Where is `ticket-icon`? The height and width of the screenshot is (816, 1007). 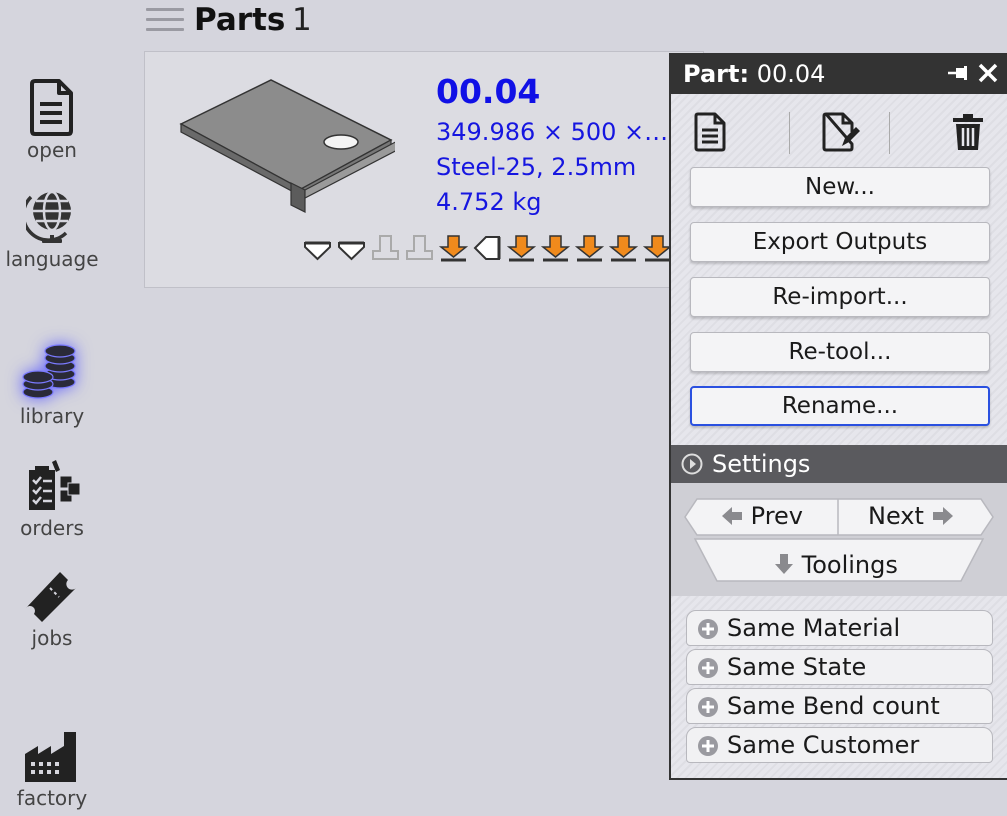
ticket-icon is located at coordinates (51, 597).